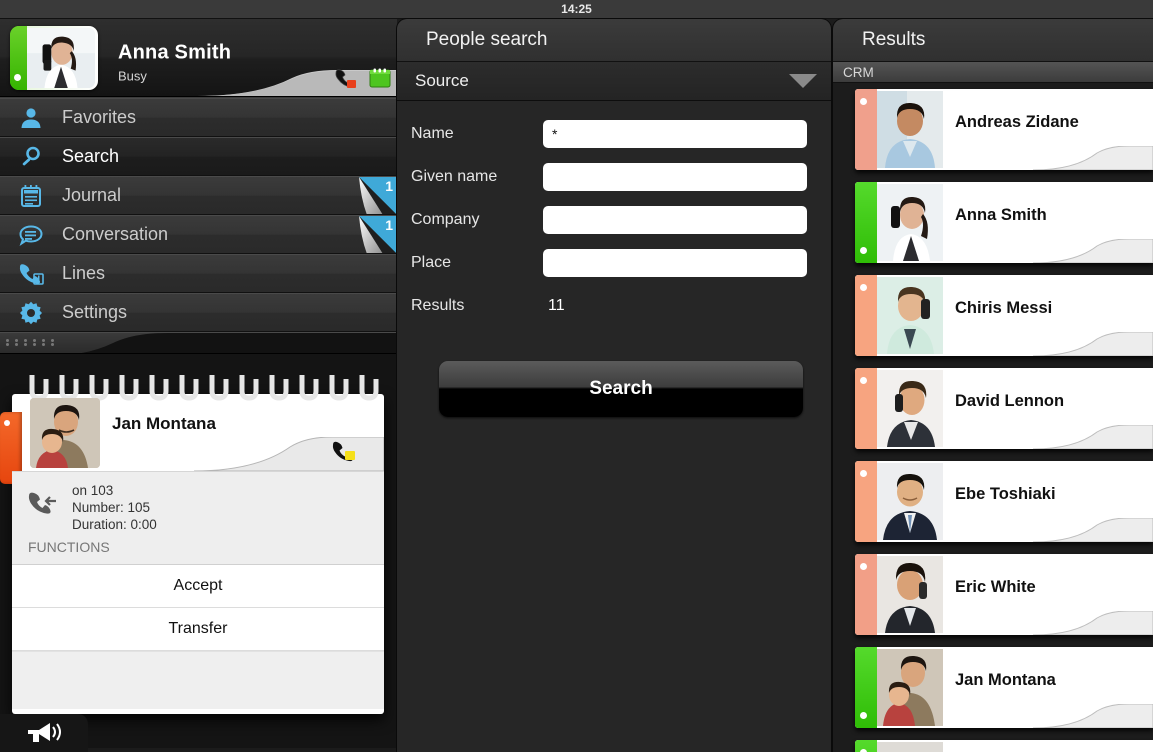 The image size is (1153, 752). What do you see at coordinates (95, 312) in the screenshot?
I see `menu-label: Settings` at bounding box center [95, 312].